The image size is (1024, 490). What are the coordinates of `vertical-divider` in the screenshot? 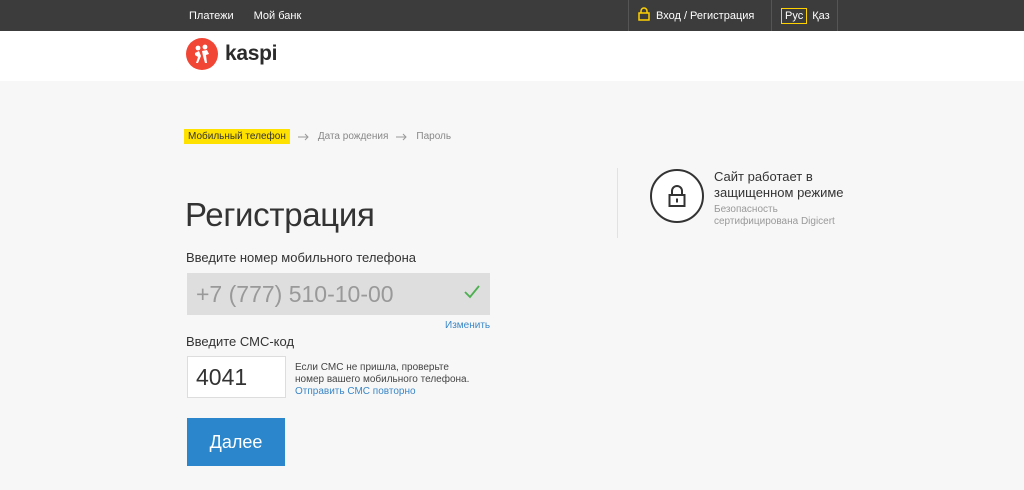 It's located at (617, 203).